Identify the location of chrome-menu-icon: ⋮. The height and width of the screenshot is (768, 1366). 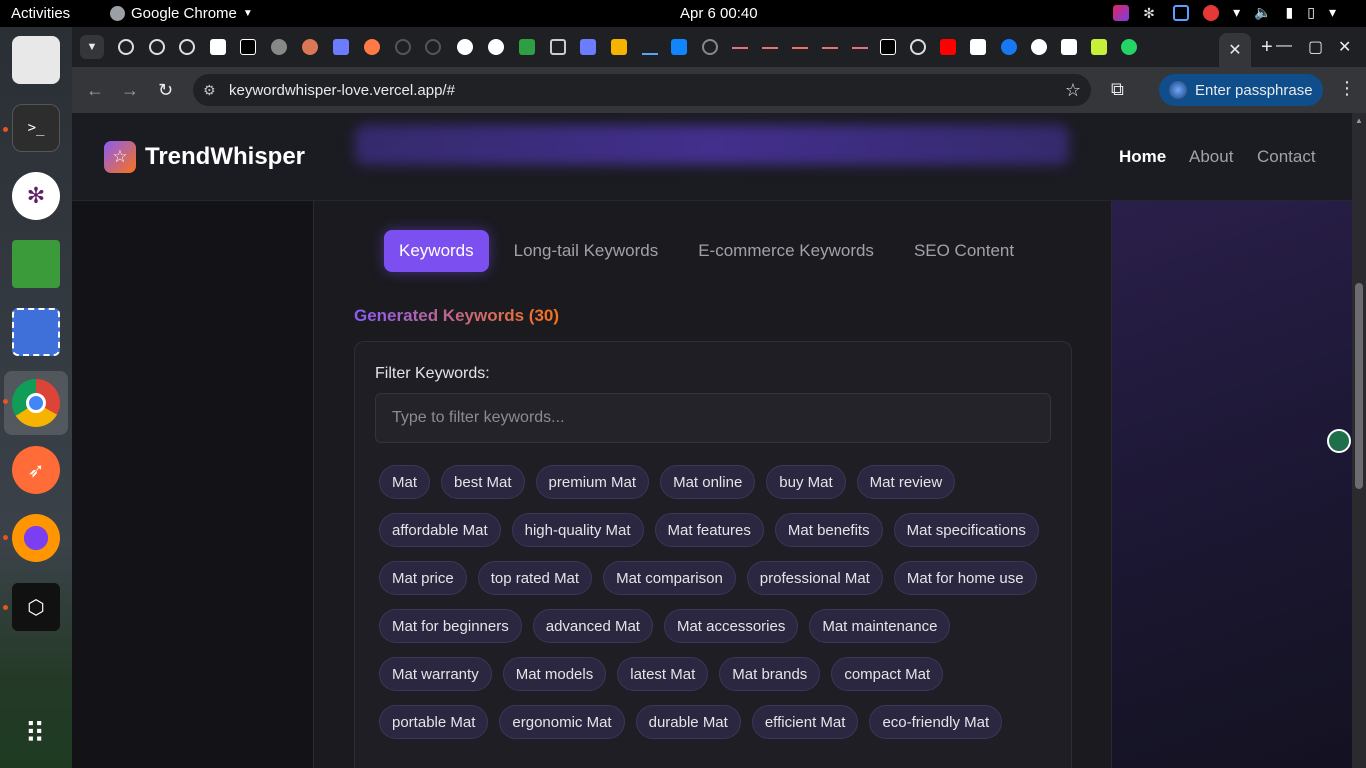
(1347, 88).